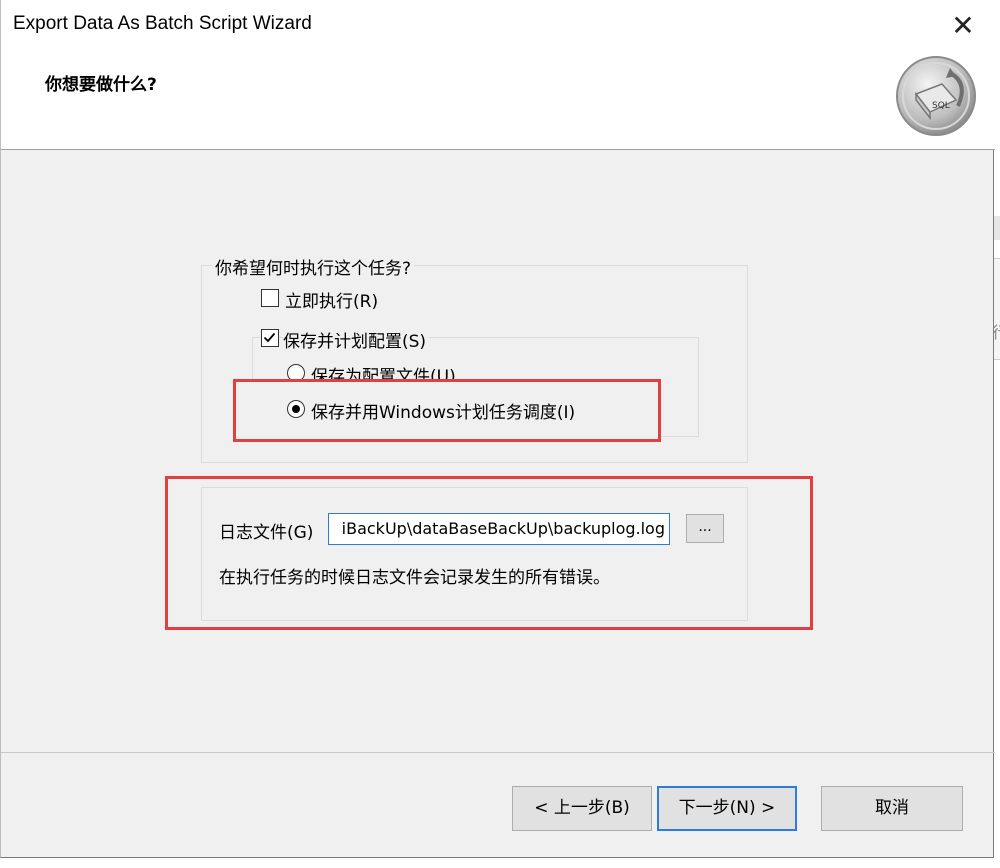 This screenshot has width=1000, height=868. I want to click on highlight-box-log, so click(489, 553).